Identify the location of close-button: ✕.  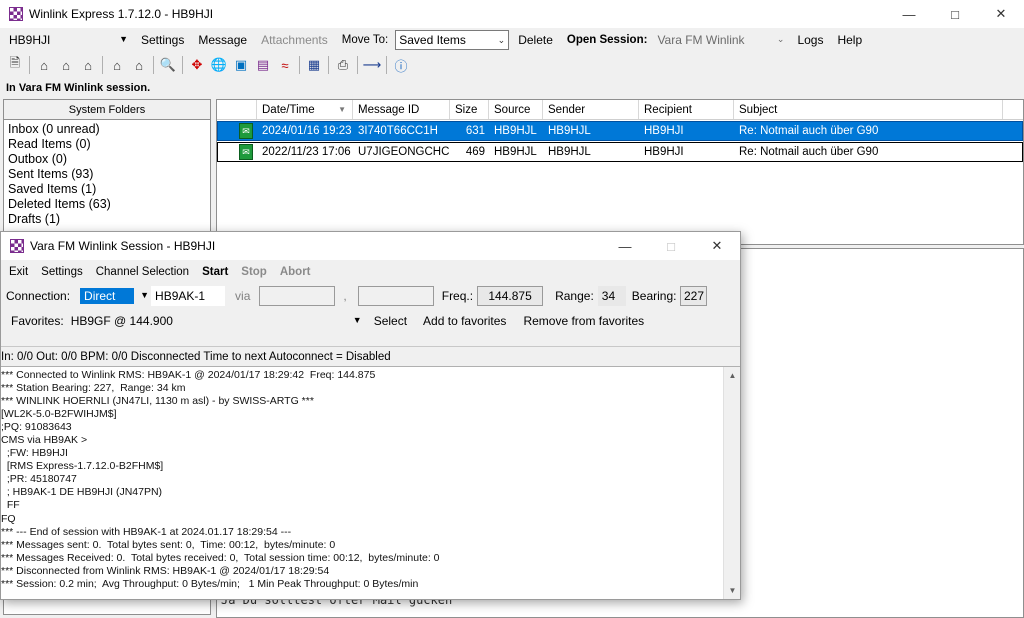
(1001, 14).